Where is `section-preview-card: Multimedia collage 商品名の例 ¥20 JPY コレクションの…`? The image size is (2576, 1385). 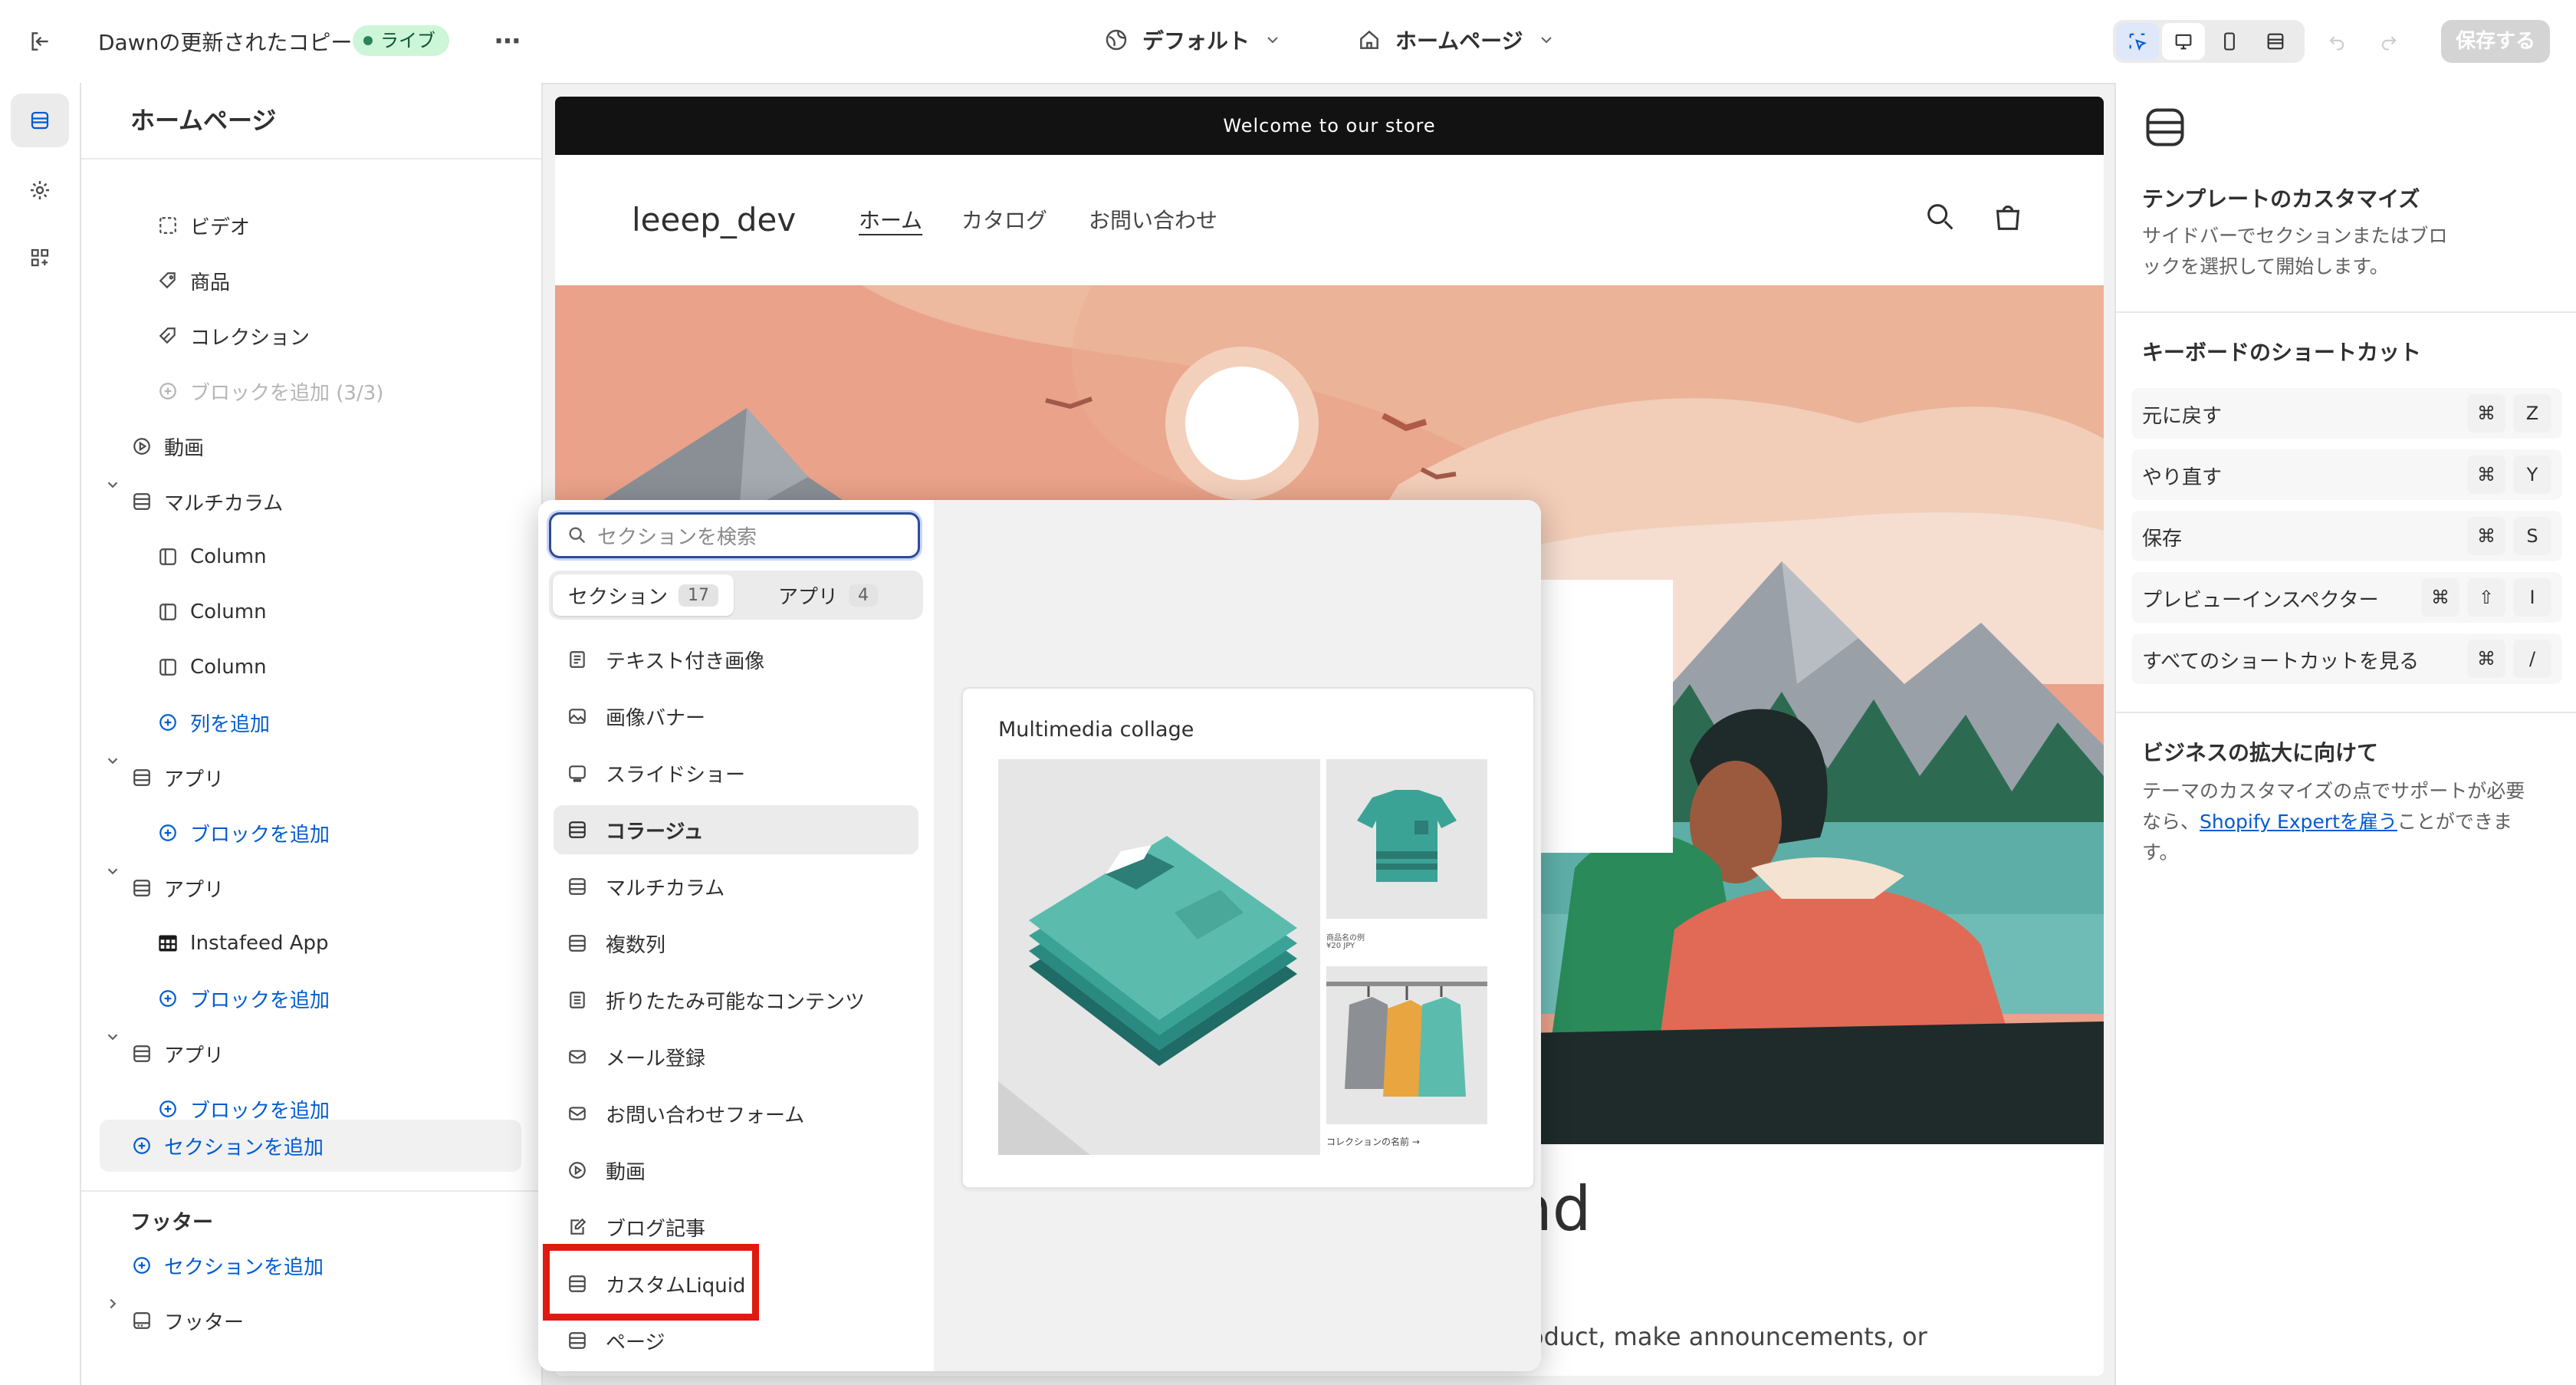 section-preview-card: Multimedia collage 商品名の例 ¥20 JPY コレクションの… is located at coordinates (1248, 938).